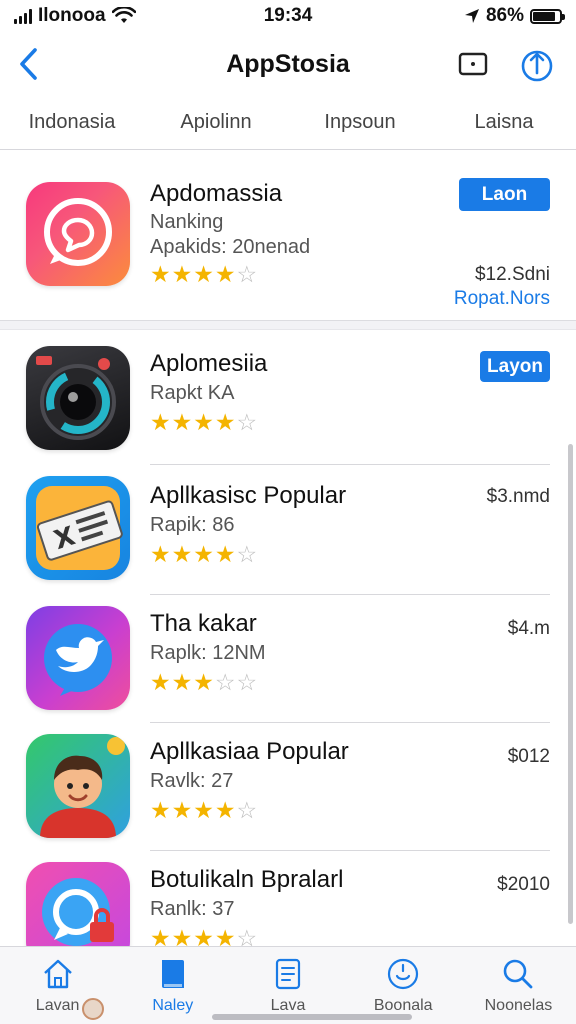  Describe the element at coordinates (192, 909) in the screenshot. I see `app-subtitle: Ranlk: 37` at that location.